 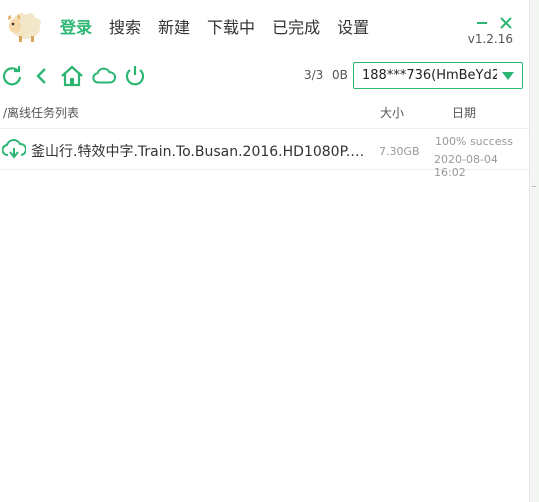 I want to click on nav-downloading: 下载中, so click(x=231, y=26).